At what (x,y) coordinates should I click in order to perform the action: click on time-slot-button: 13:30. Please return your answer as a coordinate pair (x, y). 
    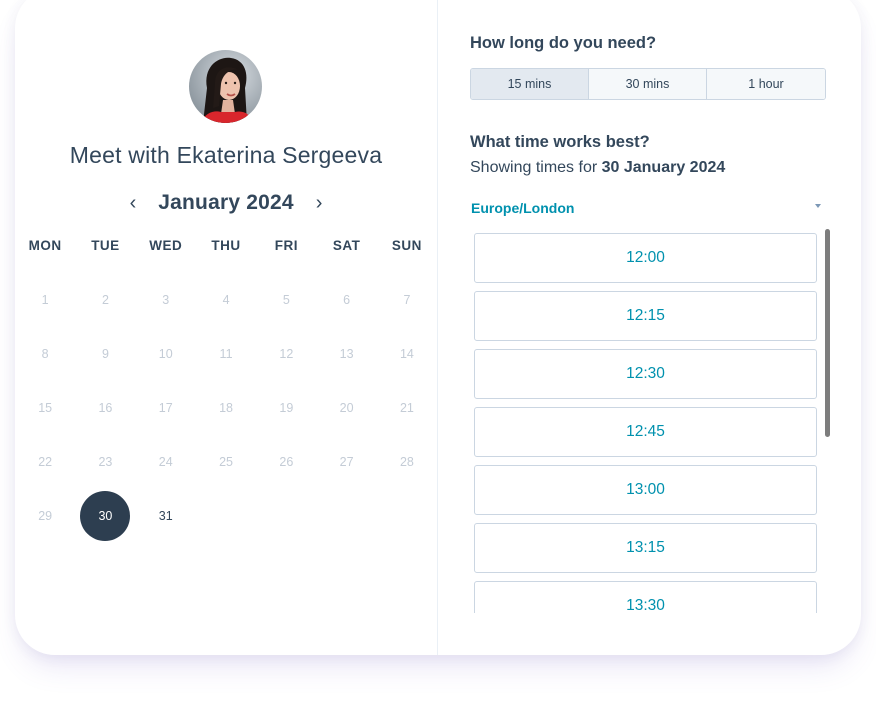
    Looking at the image, I should click on (645, 597).